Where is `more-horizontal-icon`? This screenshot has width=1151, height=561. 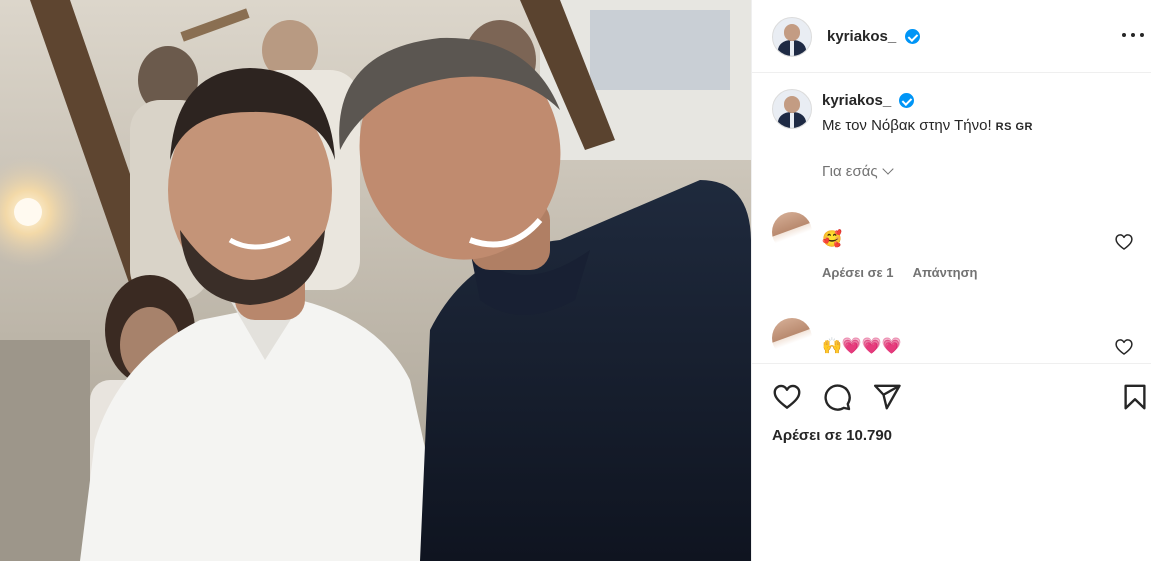 more-horizontal-icon is located at coordinates (1133, 36).